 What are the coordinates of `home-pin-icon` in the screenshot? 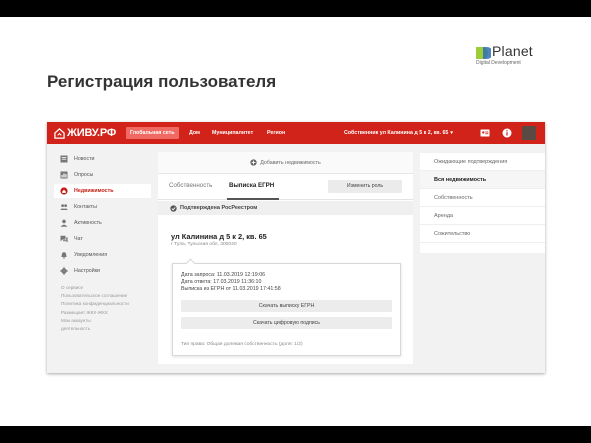 It's located at (64, 191).